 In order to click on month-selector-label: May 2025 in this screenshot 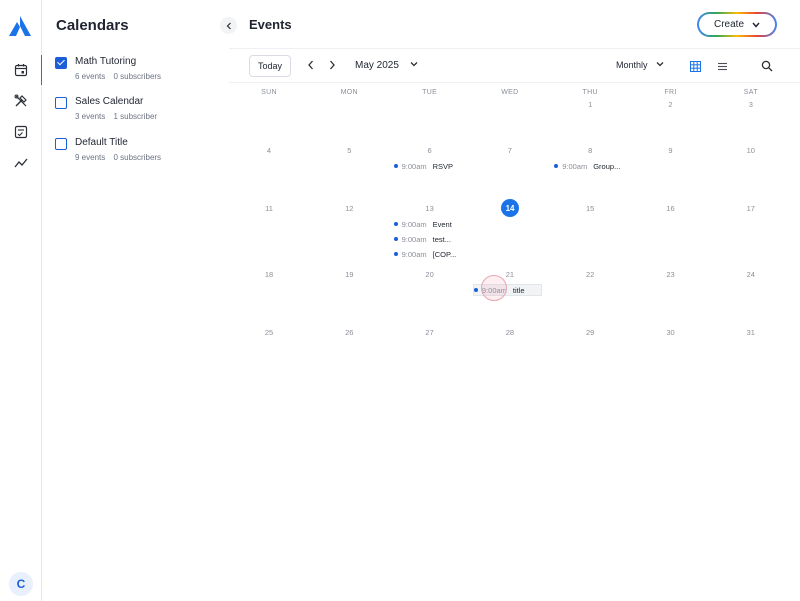, I will do `click(377, 65)`.